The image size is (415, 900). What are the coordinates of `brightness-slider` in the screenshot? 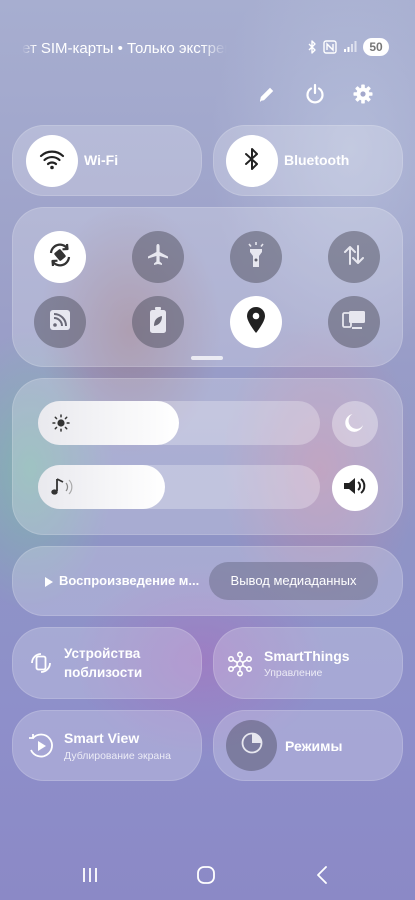 It's located at (179, 423).